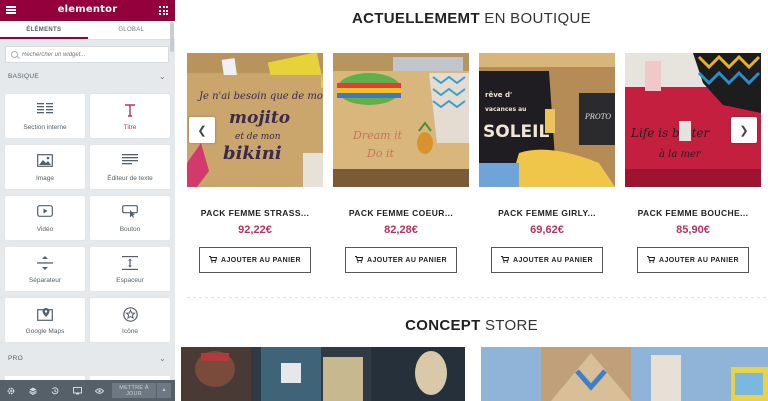 This screenshot has height=401, width=768. What do you see at coordinates (130, 110) in the screenshot?
I see `heading-t-icon` at bounding box center [130, 110].